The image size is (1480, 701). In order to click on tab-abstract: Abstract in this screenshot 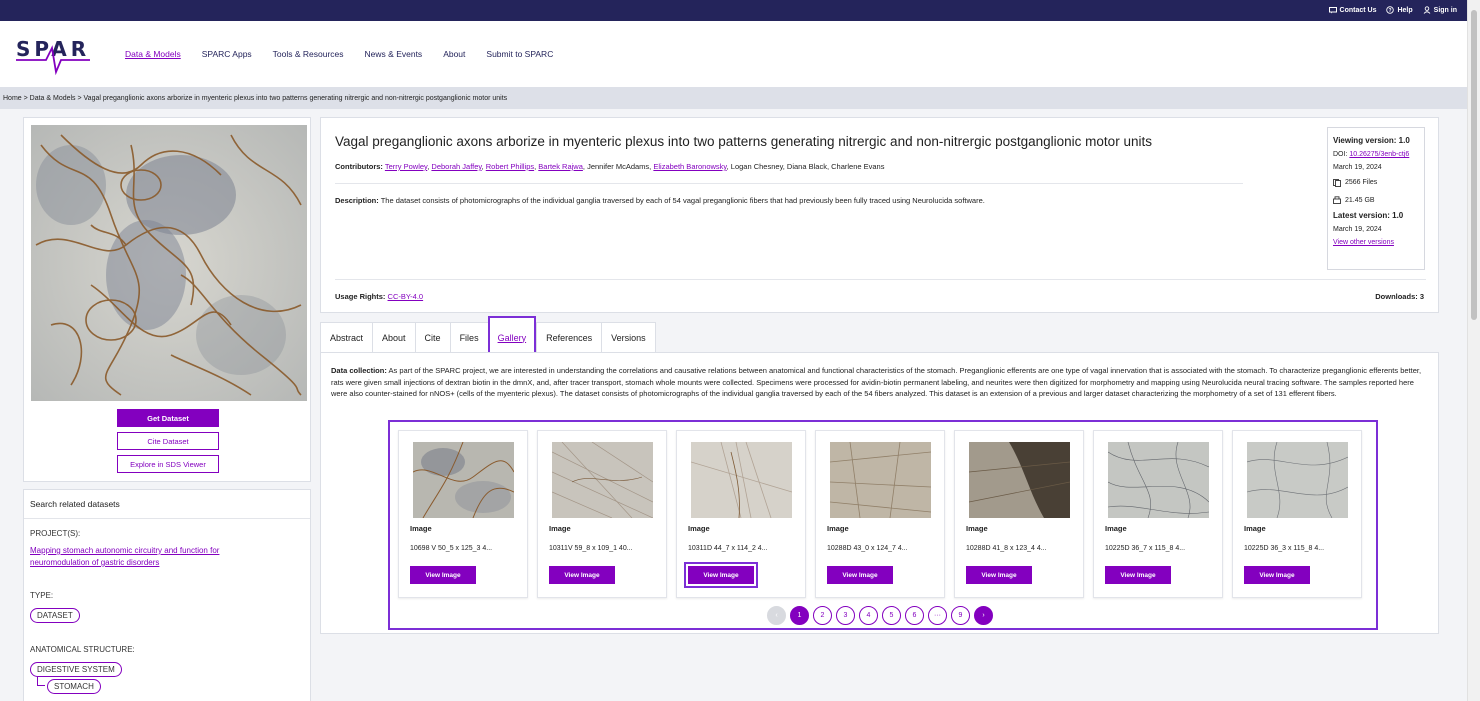, I will do `click(346, 337)`.